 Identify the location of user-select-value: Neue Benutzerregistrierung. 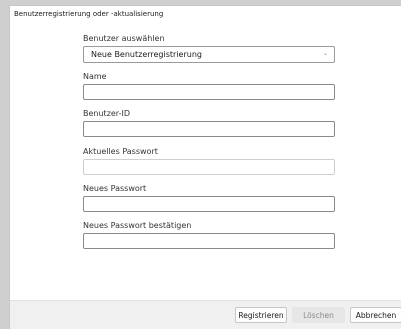
(146, 54).